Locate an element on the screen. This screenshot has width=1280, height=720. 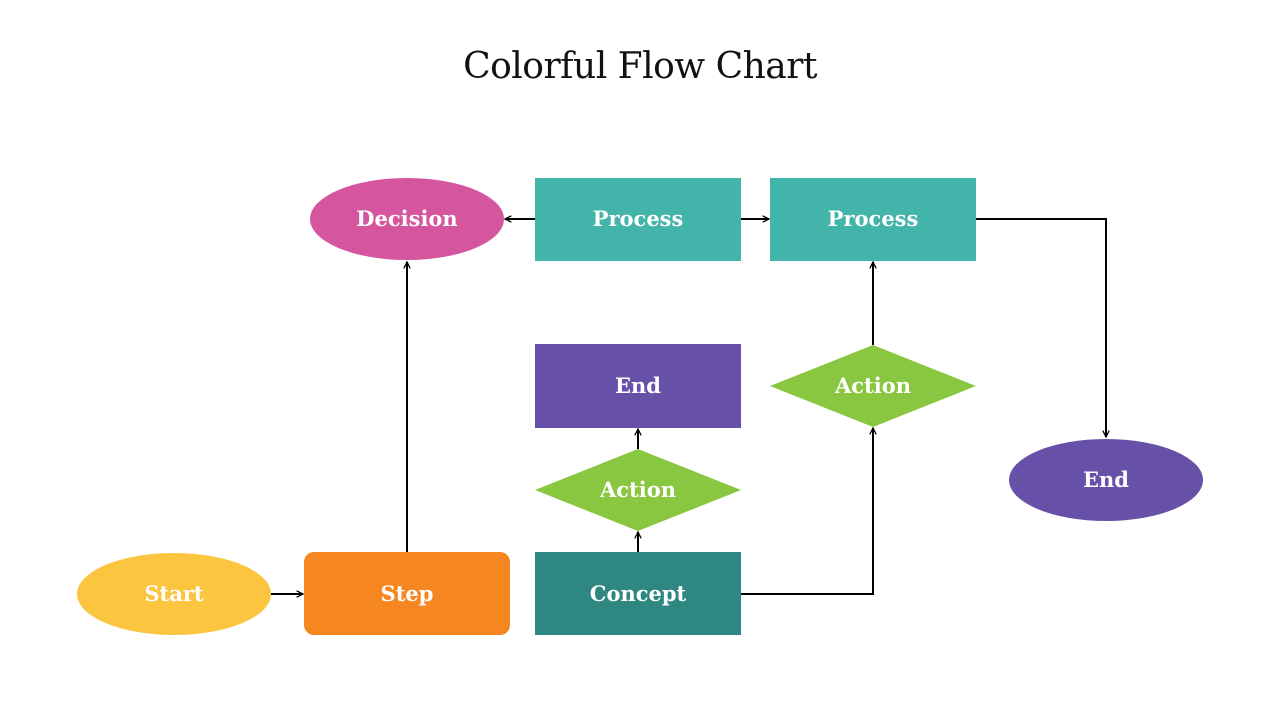
node-start: Start is located at coordinates (174, 594).